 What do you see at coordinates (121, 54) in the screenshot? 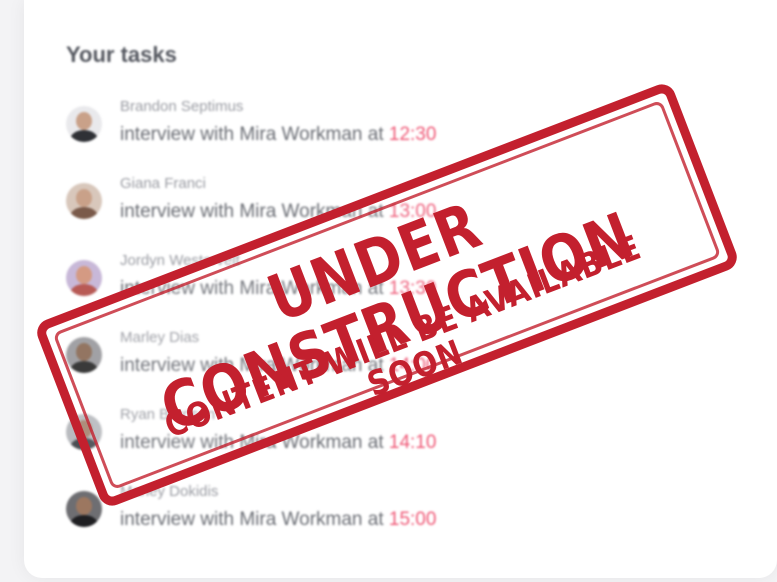
I see `tasks-title: Your tasks` at bounding box center [121, 54].